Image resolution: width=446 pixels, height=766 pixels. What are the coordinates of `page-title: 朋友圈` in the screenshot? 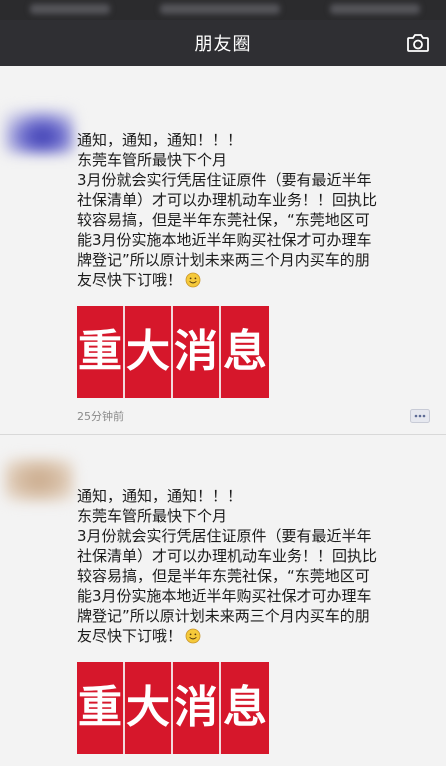 It's located at (223, 44).